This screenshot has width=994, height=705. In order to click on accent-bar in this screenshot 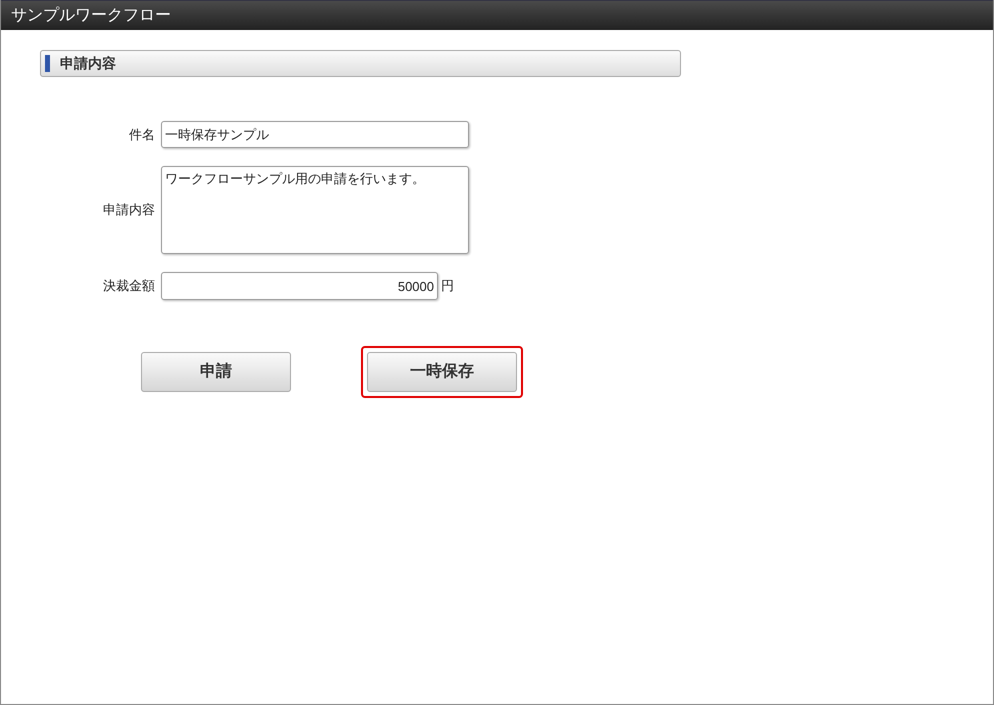, I will do `click(47, 63)`.